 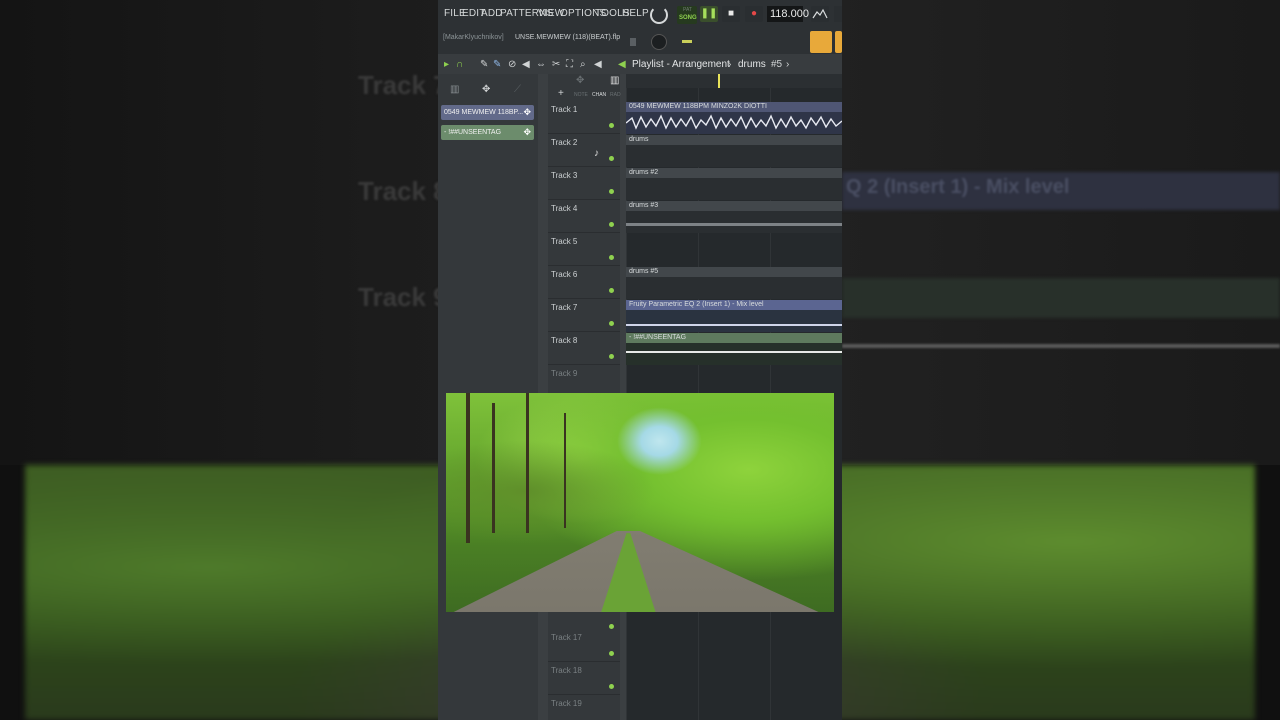 I want to click on audio-clip: 0549 MEWMEW 118BPM MINZO2K DIOTTI, so click(x=734, y=118).